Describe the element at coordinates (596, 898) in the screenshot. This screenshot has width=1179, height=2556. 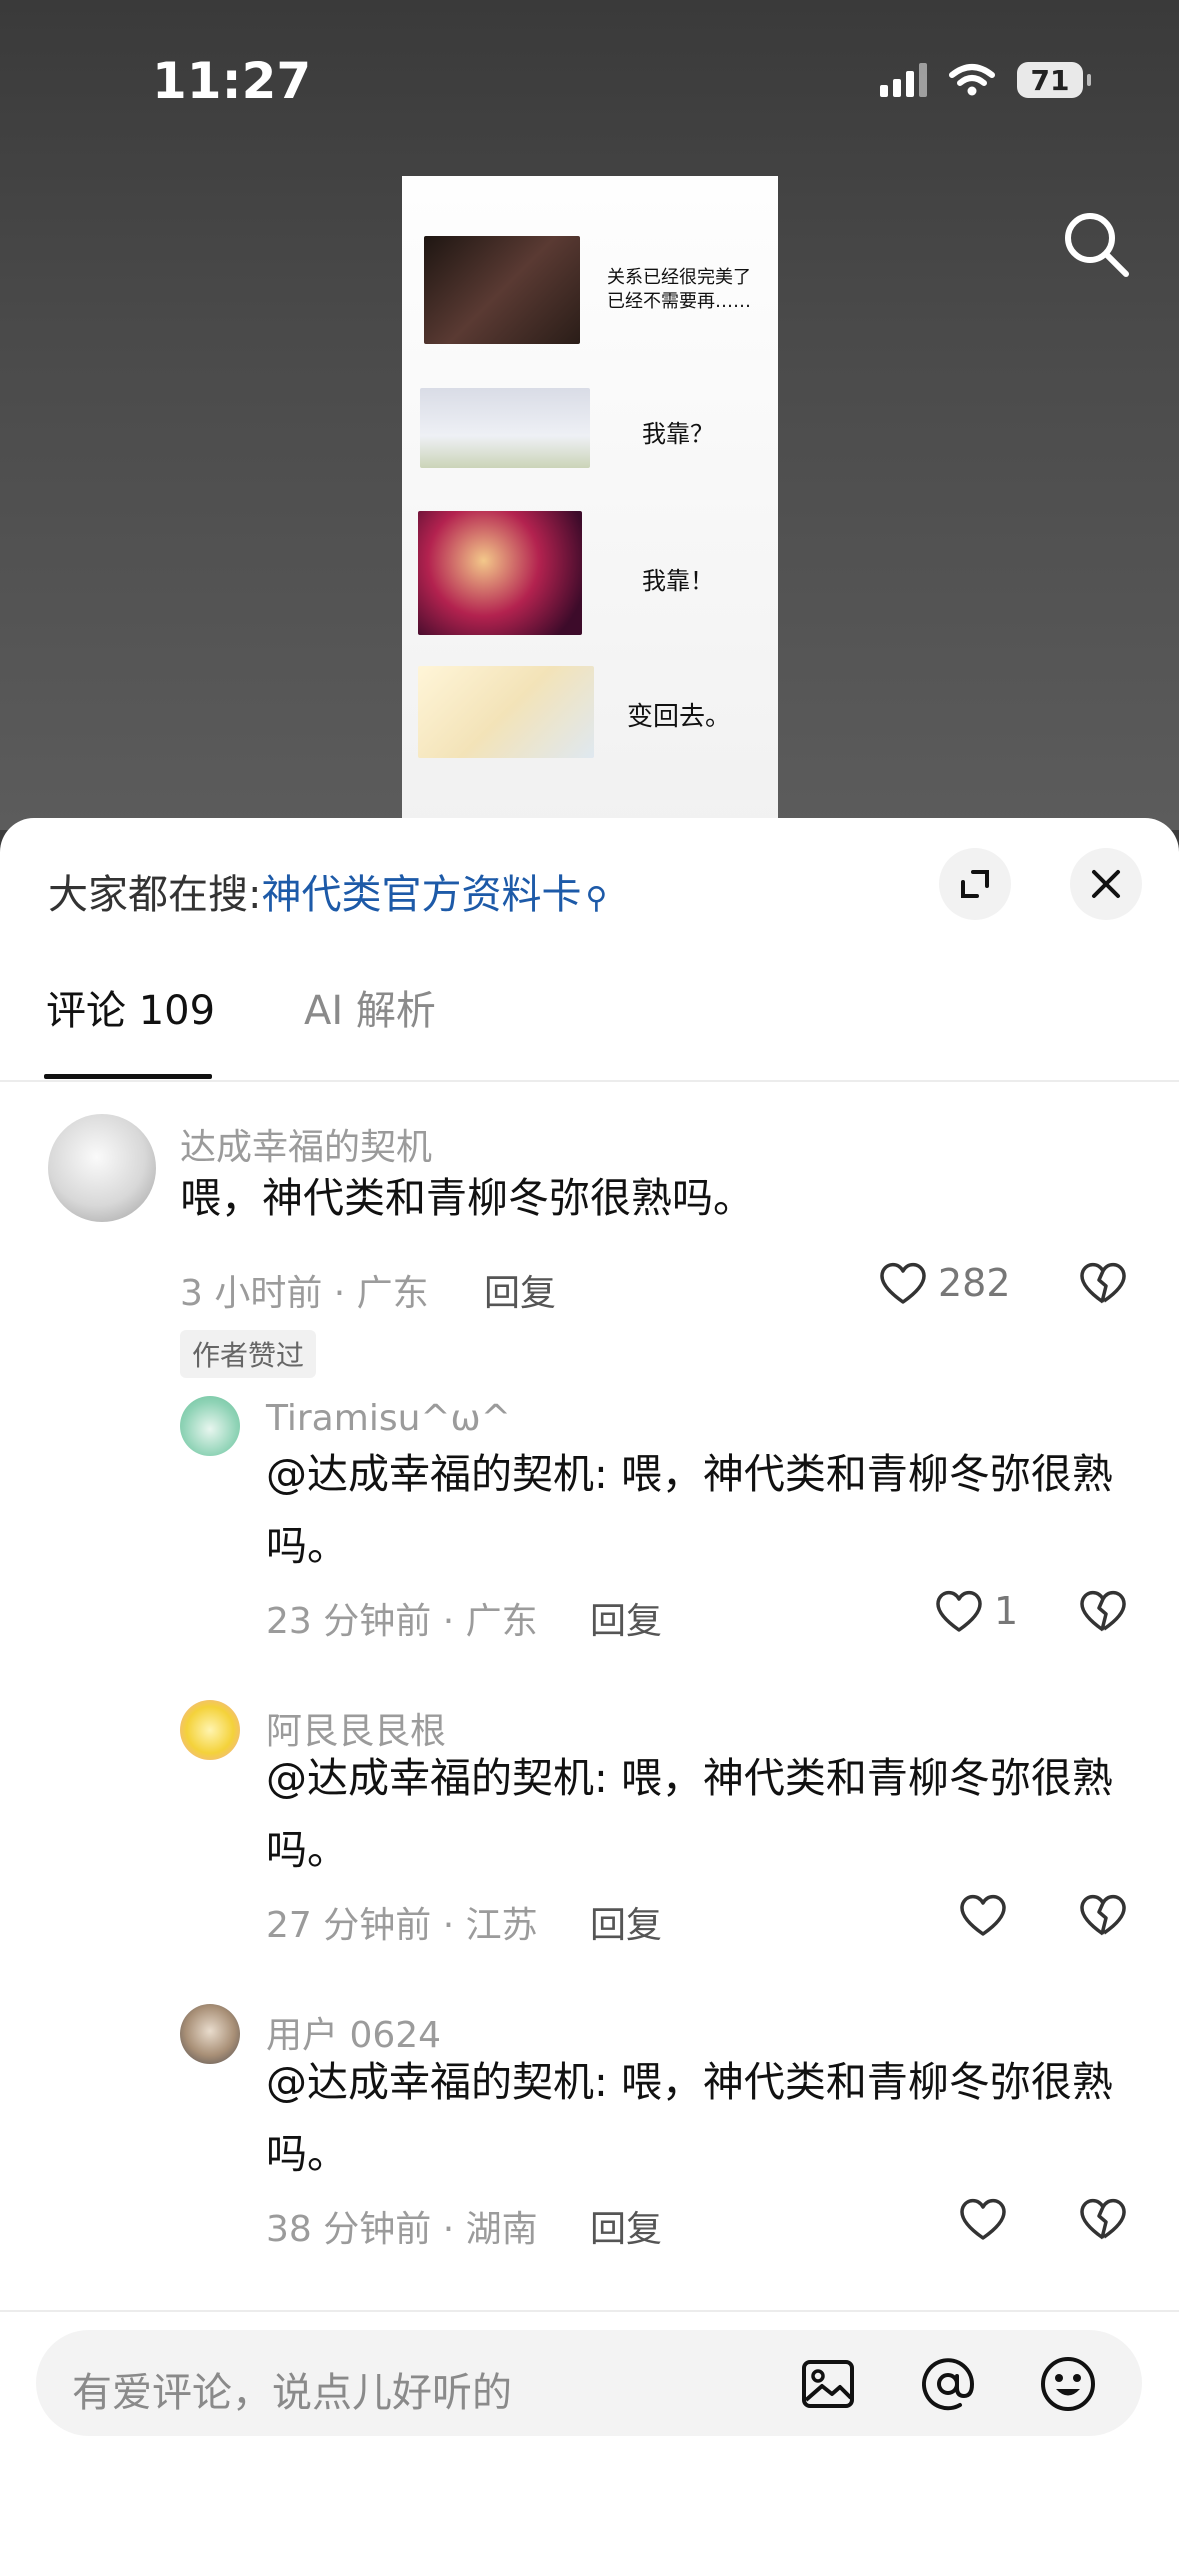
I see `small-search-icon: ⚲` at that location.